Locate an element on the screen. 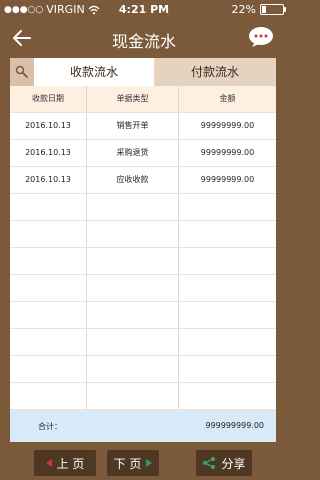 Image resolution: width=320 pixels, height=480 pixels. nav-bar: 现金流水 is located at coordinates (144, 38).